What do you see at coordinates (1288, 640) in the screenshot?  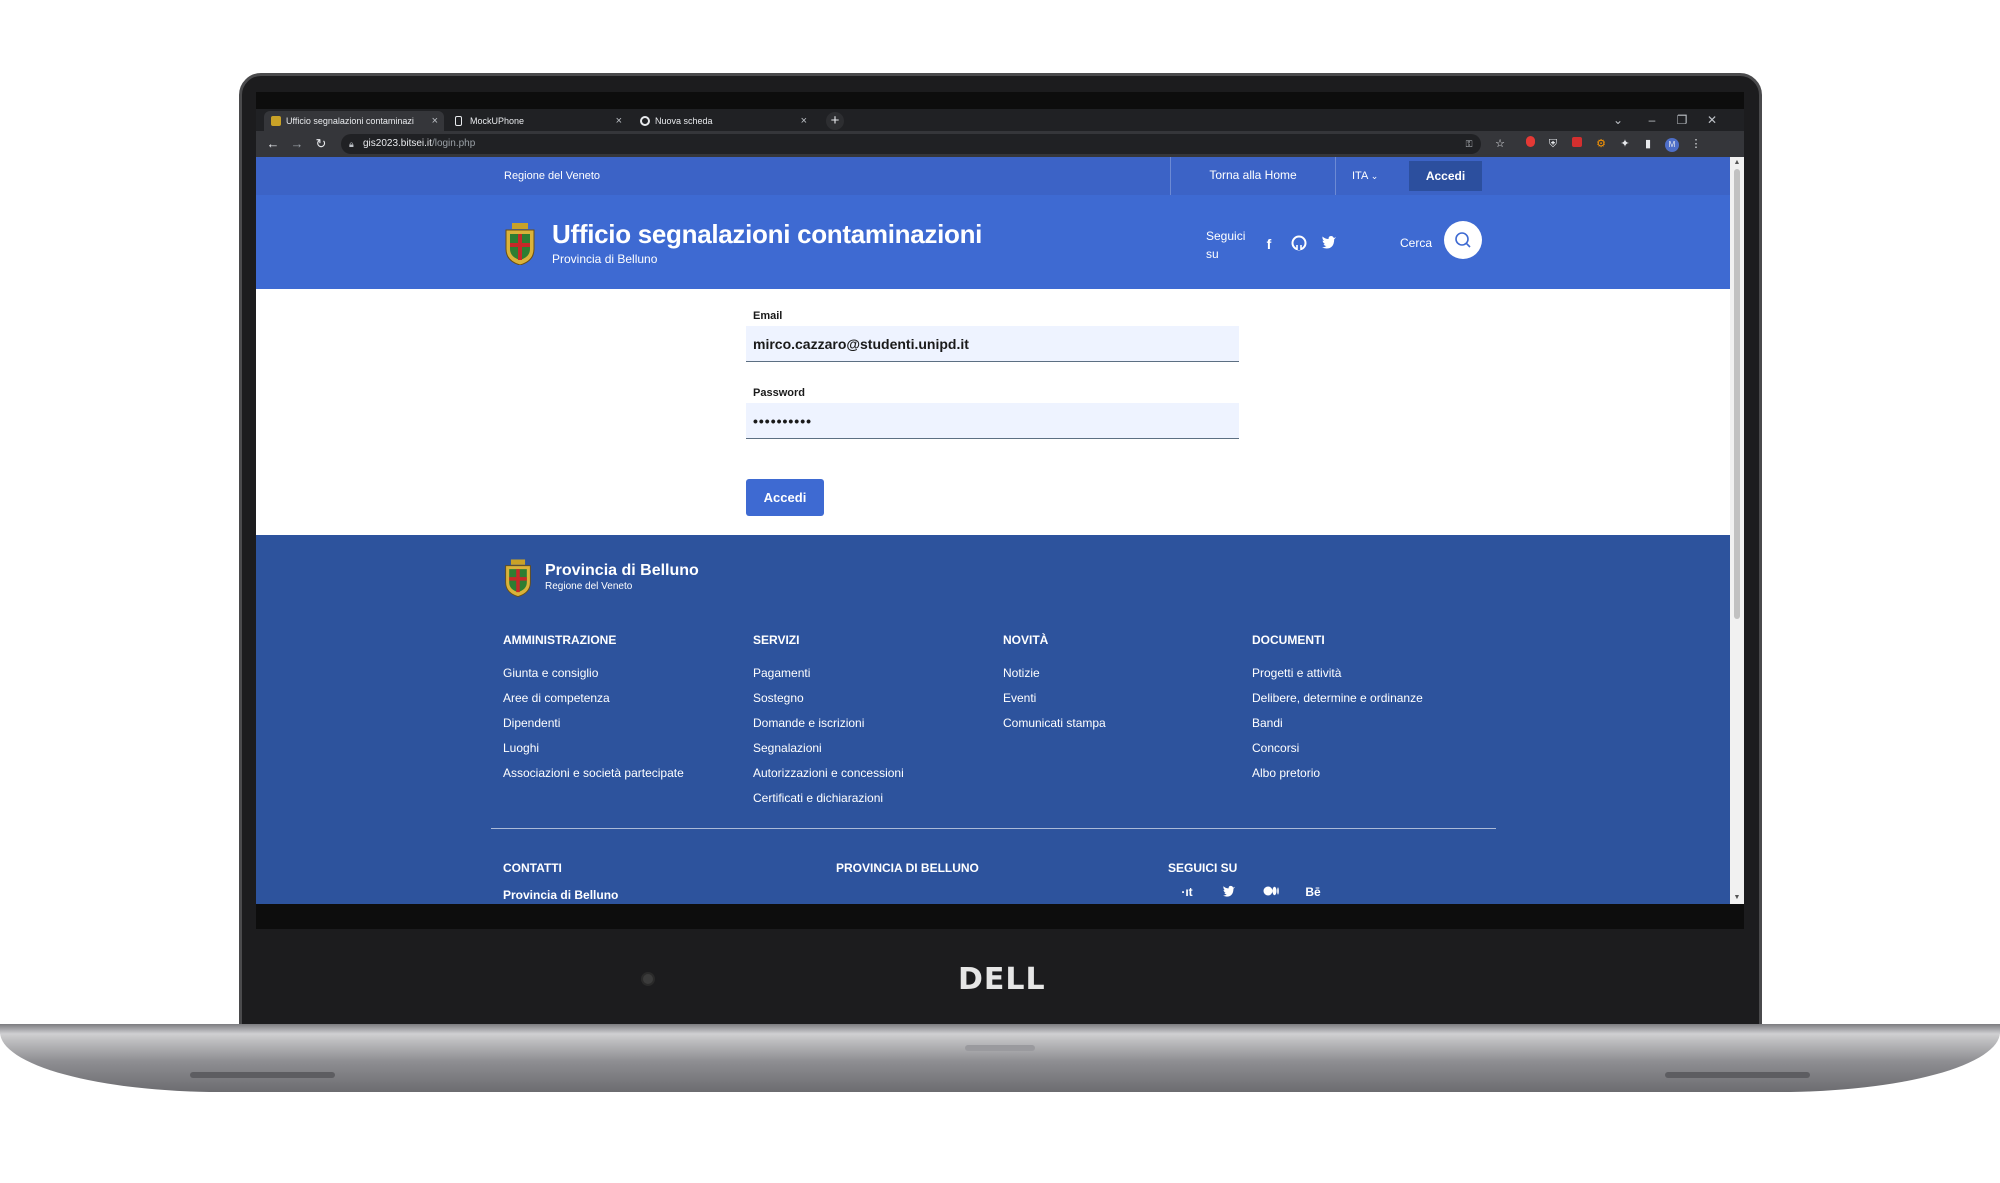 I see `footer-column-heading: DOCUMENTI` at bounding box center [1288, 640].